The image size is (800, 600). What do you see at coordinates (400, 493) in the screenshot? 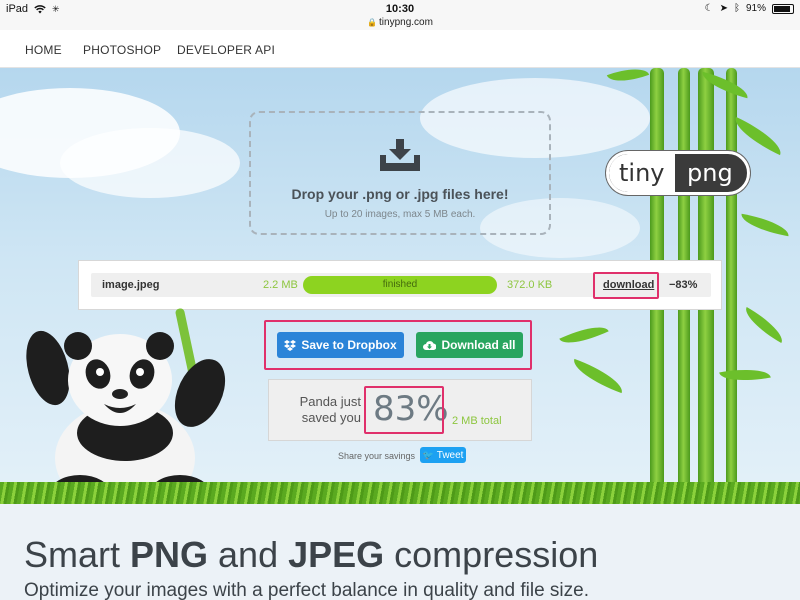
I see `grass-decoration` at bounding box center [400, 493].